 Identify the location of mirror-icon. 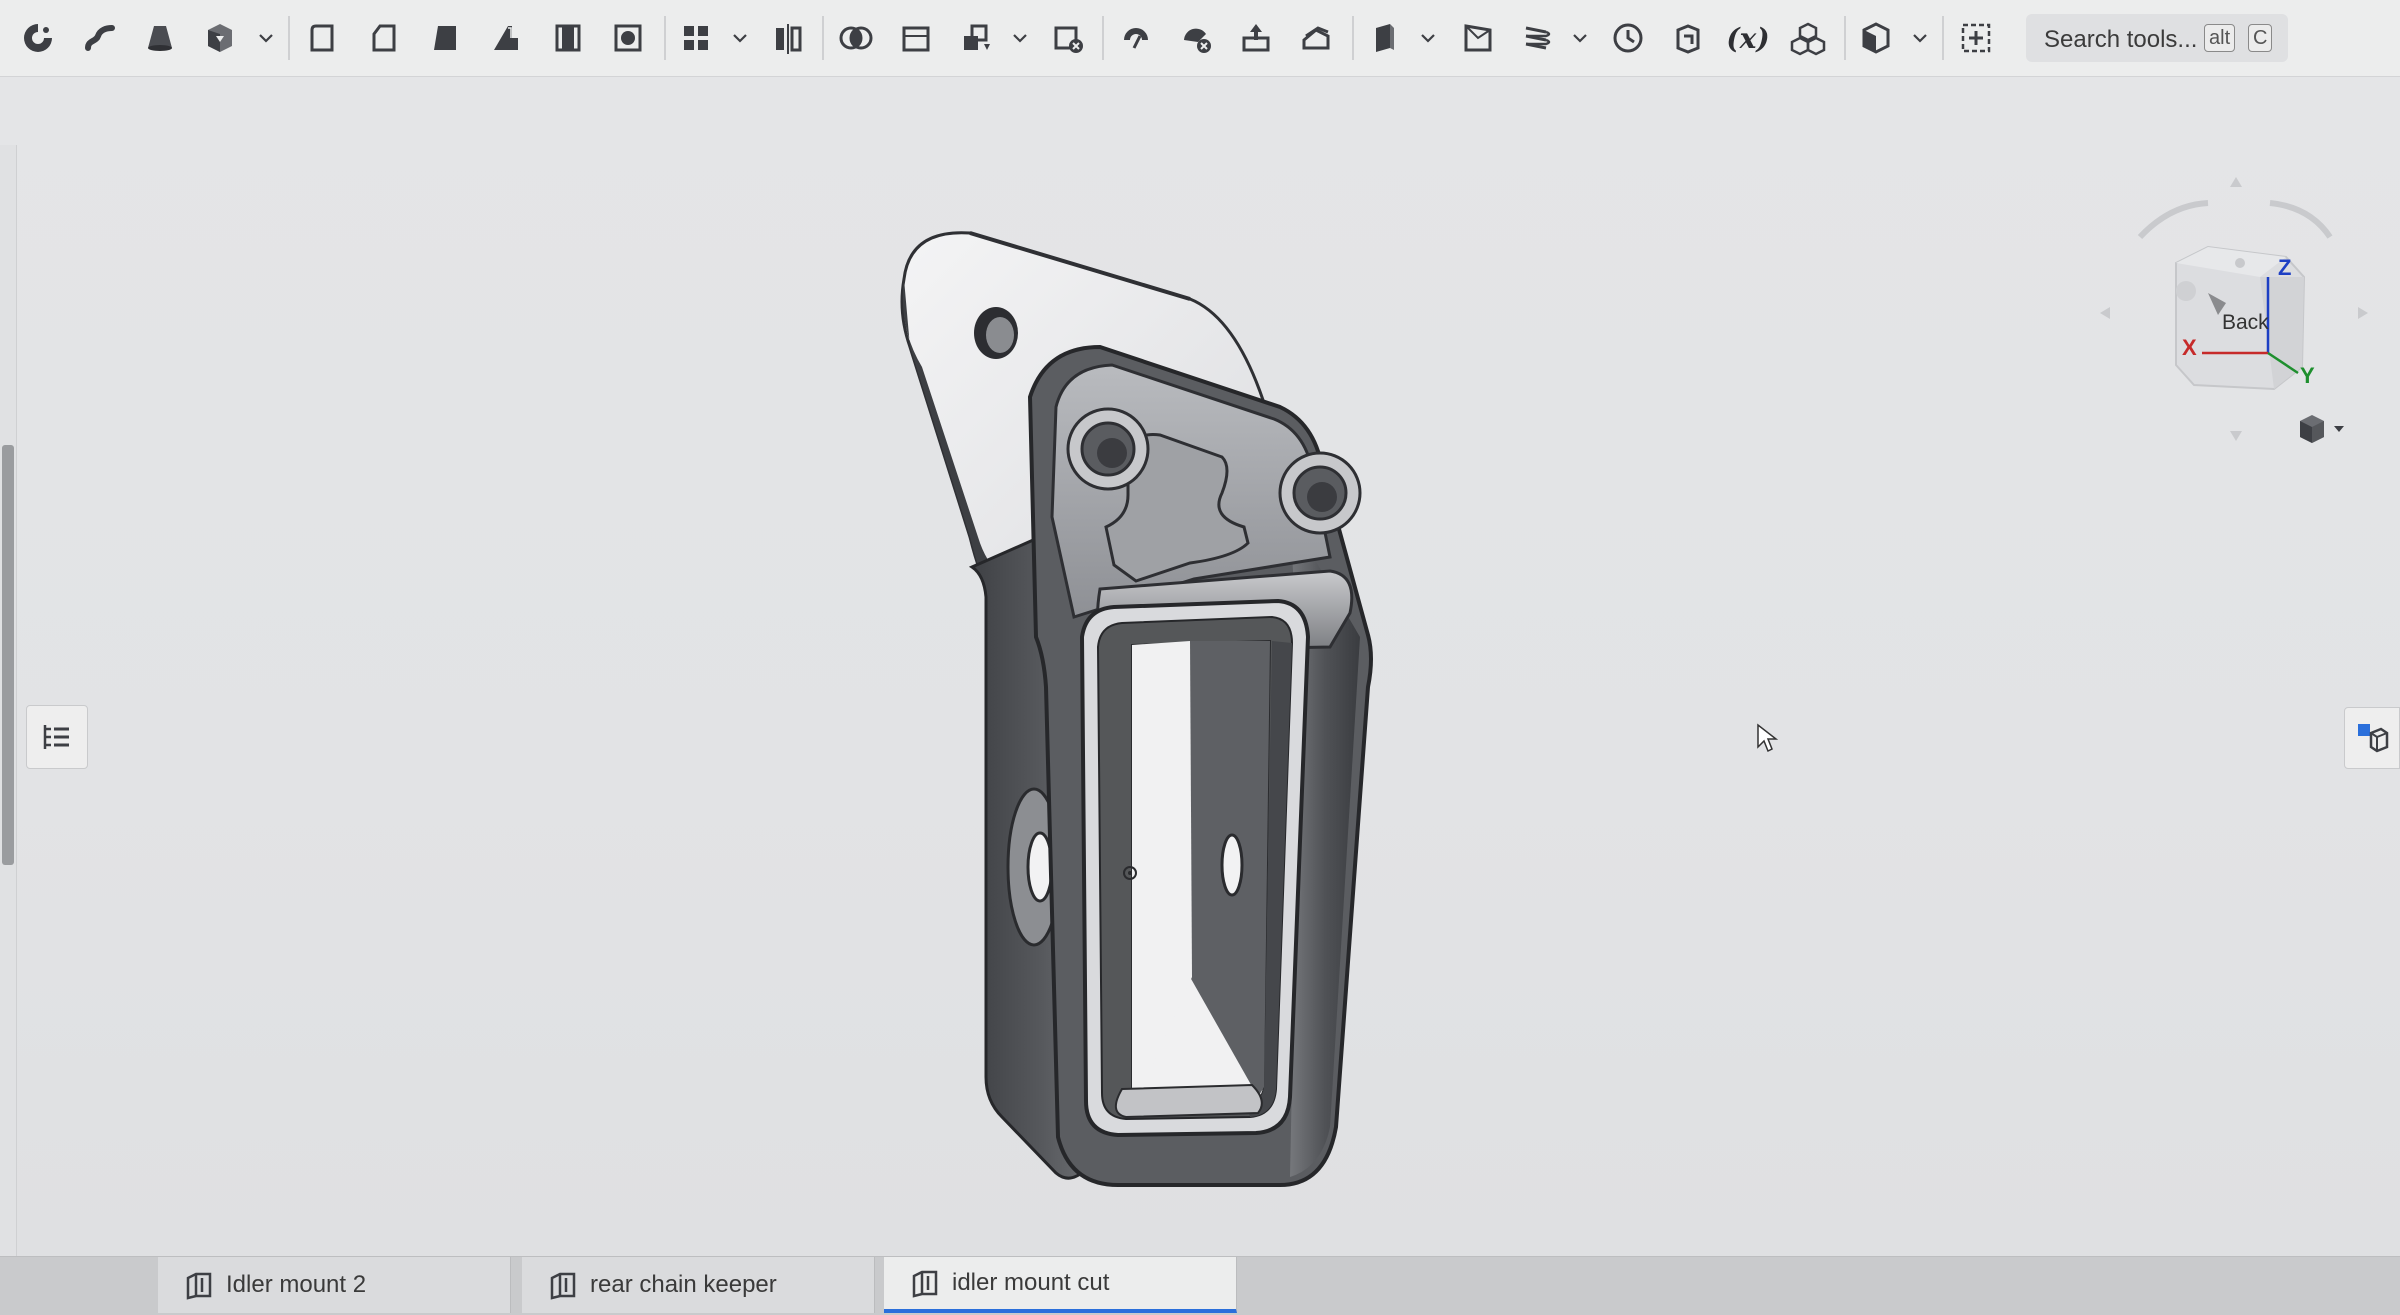
(788, 38).